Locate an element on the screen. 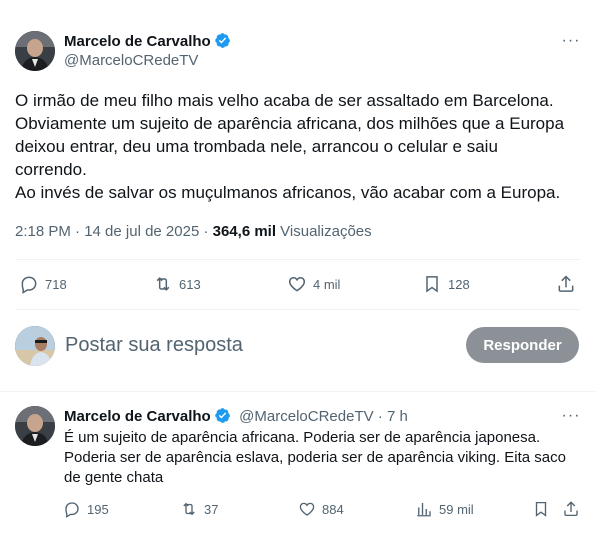  like-button: 4 mil is located at coordinates (313, 284).